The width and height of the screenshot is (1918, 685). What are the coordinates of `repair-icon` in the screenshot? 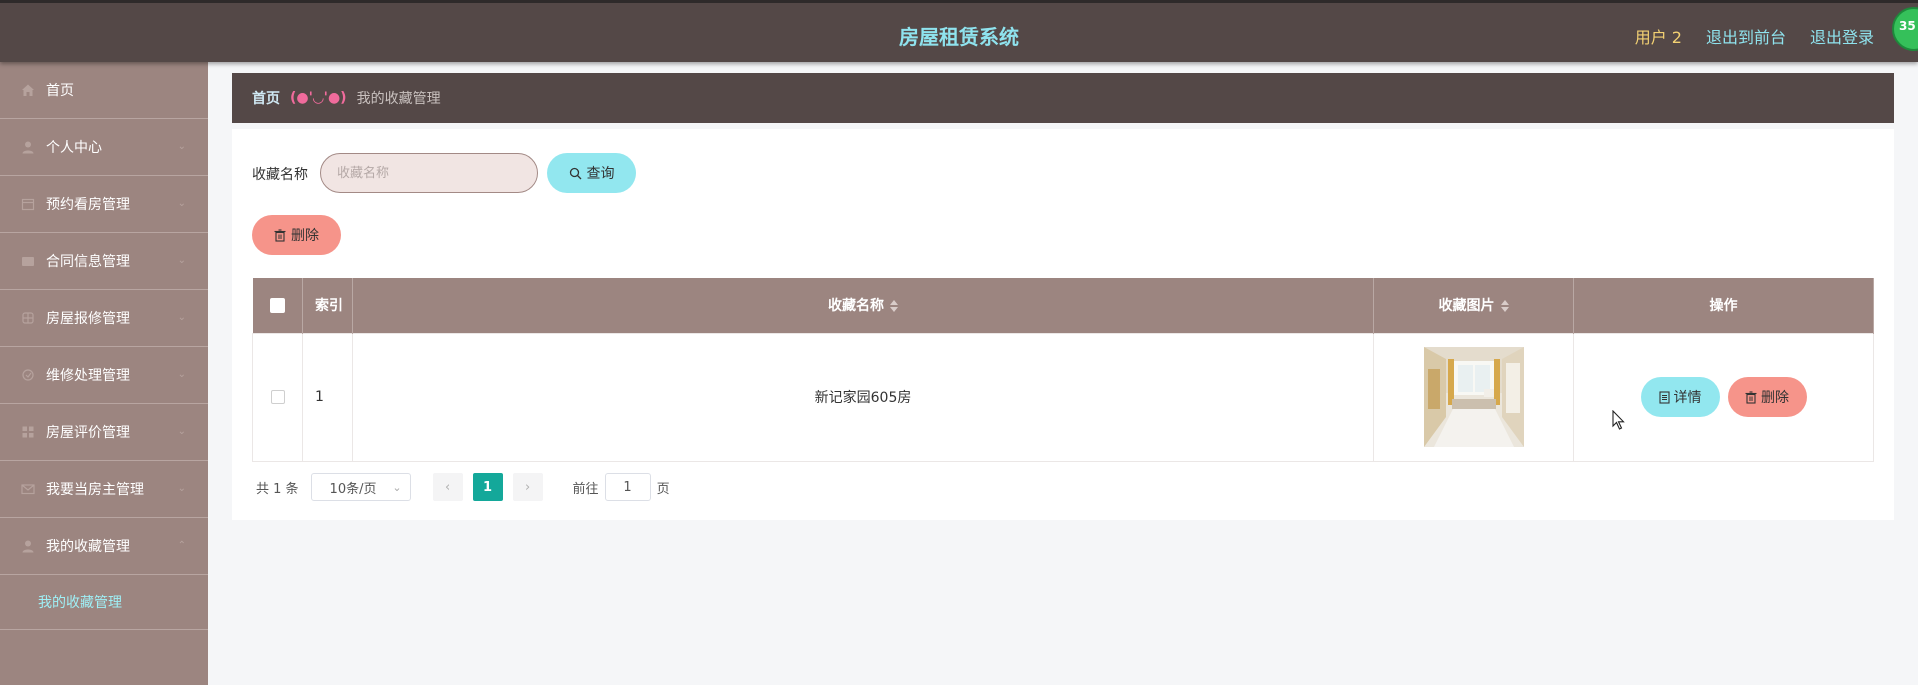 It's located at (28, 318).